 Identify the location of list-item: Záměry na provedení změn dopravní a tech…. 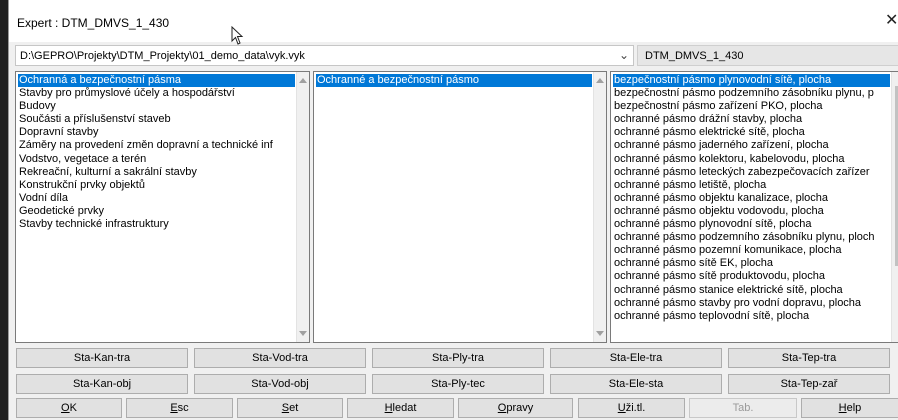
(156, 145).